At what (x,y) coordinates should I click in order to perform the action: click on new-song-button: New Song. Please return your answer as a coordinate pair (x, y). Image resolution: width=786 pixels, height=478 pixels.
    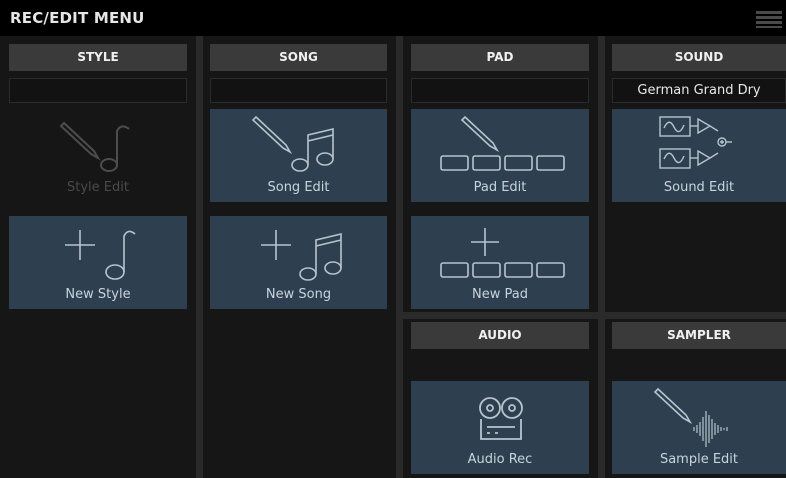
    Looking at the image, I should click on (298, 262).